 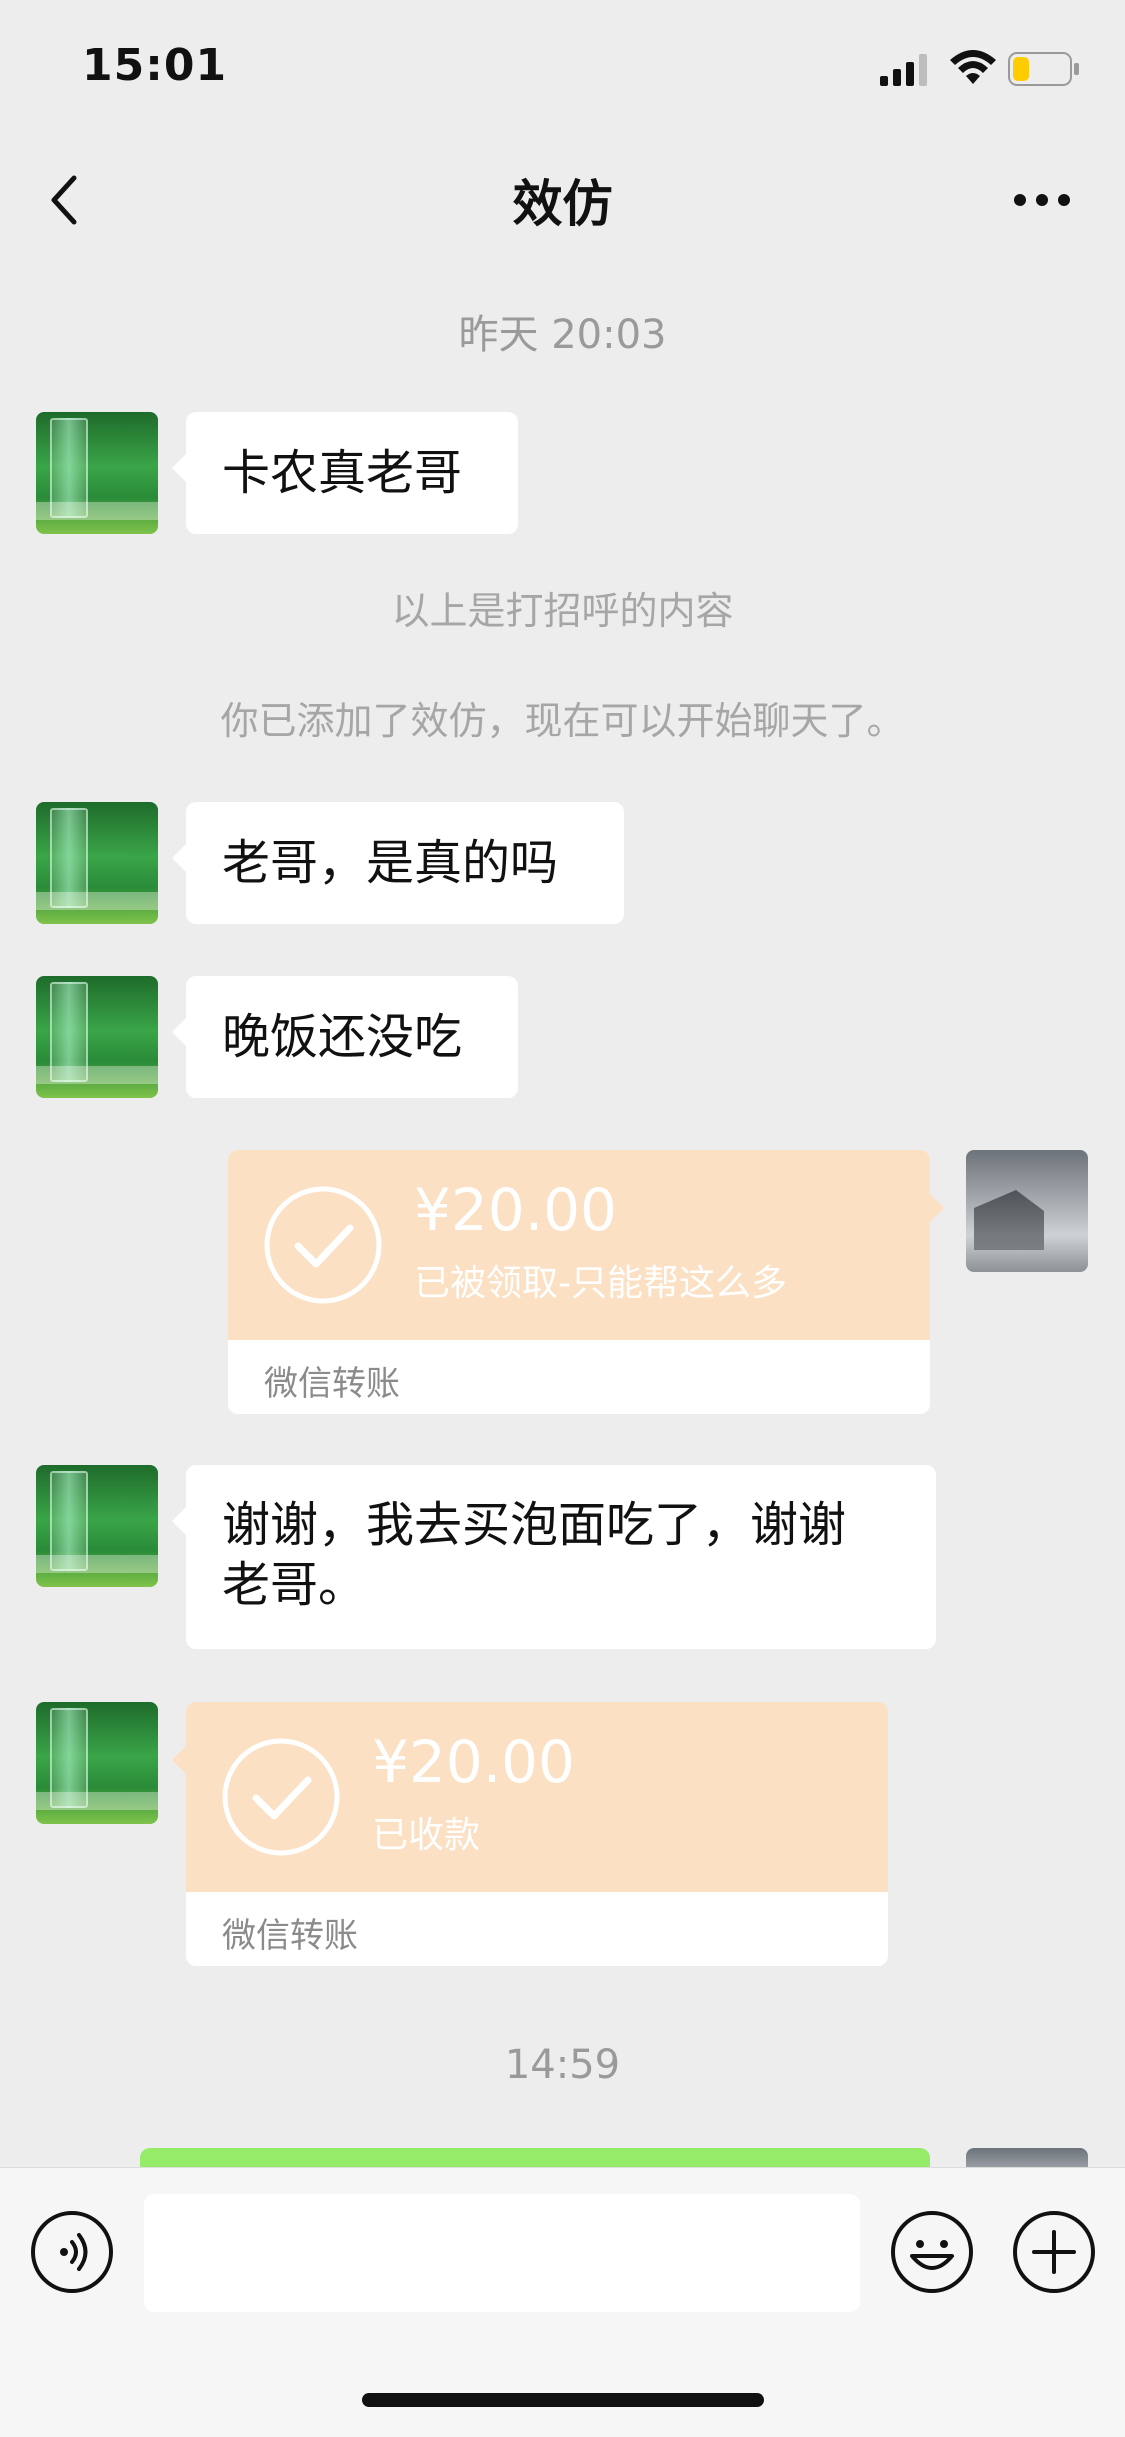 I want to click on home-indicator, so click(x=563, y=2400).